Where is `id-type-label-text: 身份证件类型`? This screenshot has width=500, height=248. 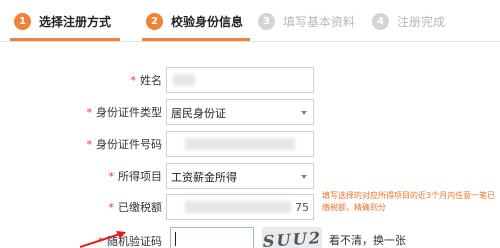
id-type-label-text: 身份证件类型 is located at coordinates (129, 112).